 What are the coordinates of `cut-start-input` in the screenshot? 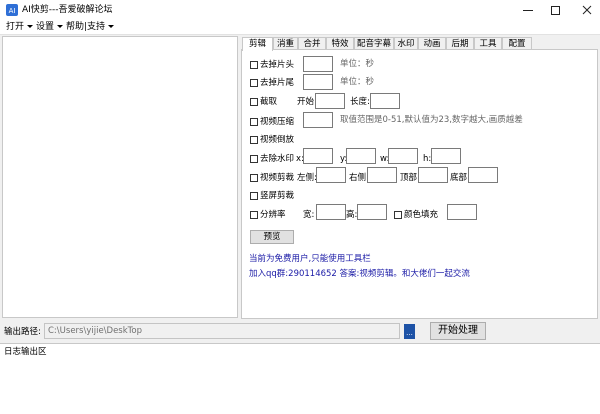 It's located at (330, 101).